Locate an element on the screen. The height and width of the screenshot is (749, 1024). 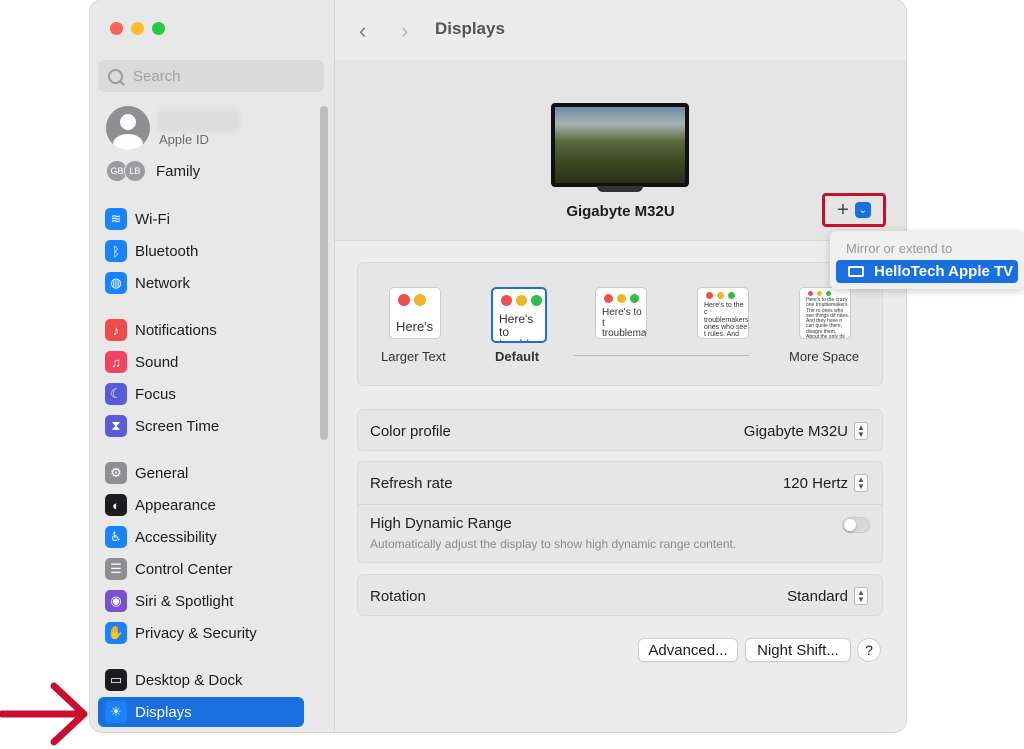
search-input is located at coordinates (223, 76).